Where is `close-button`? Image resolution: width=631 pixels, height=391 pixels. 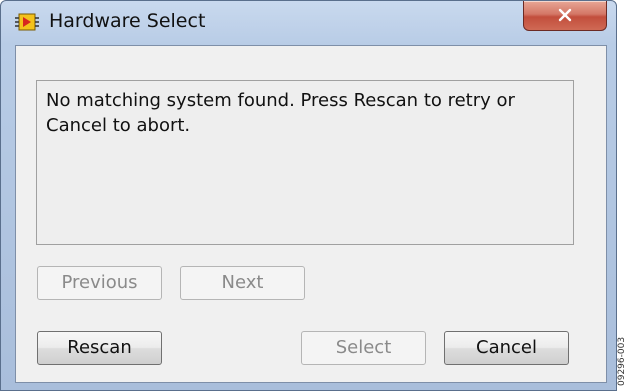
close-button is located at coordinates (565, 16).